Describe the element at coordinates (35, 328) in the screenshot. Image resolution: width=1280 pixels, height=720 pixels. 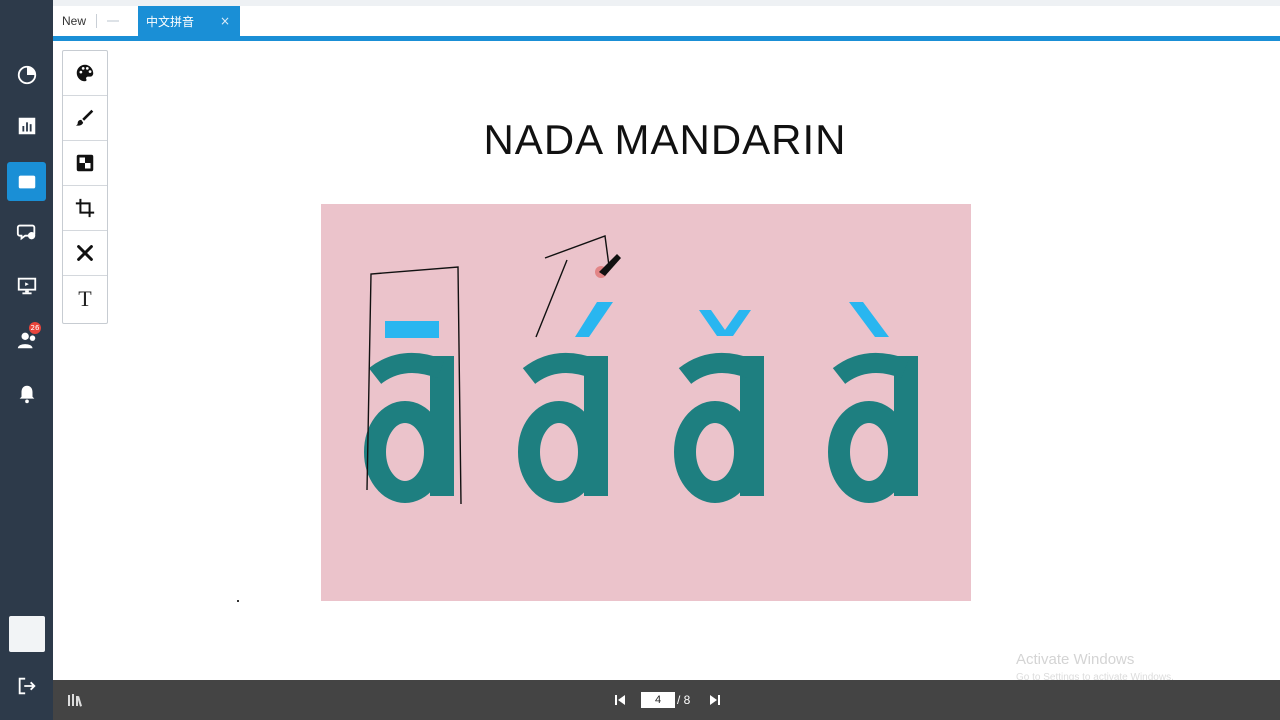
I see `participants-badge: 26` at that location.